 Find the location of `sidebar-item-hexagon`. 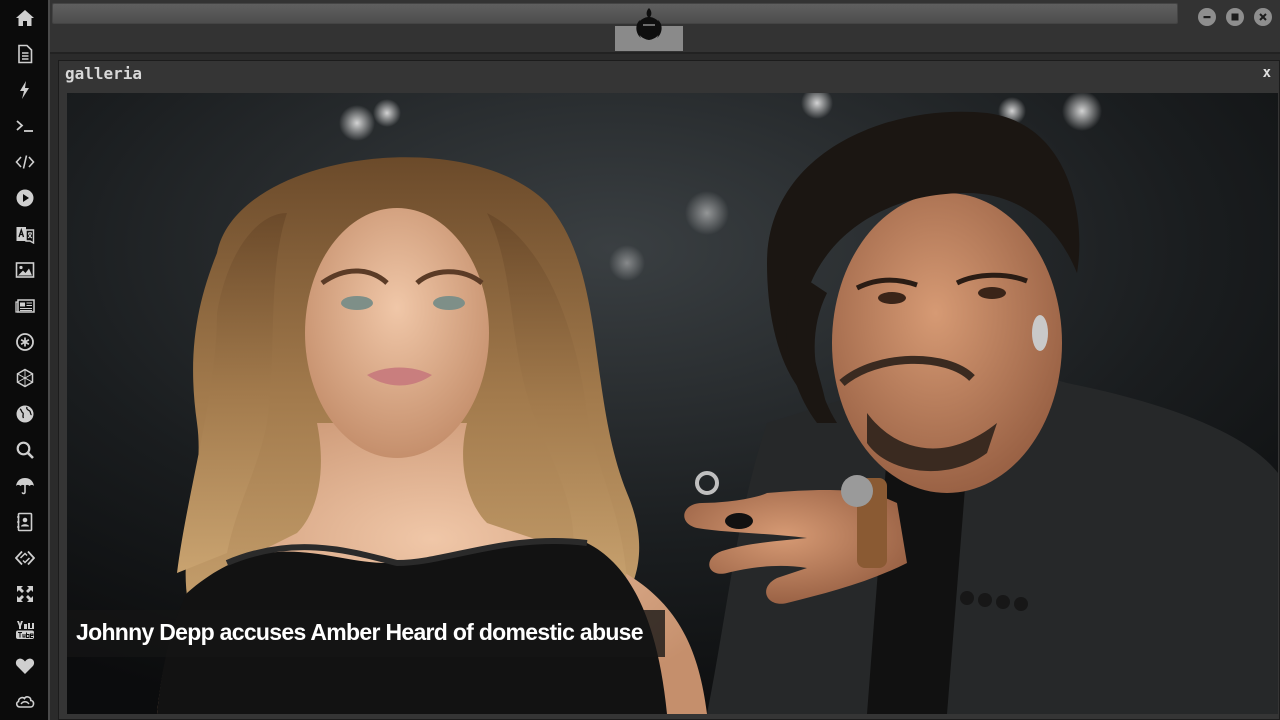

sidebar-item-hexagon is located at coordinates (25, 378).